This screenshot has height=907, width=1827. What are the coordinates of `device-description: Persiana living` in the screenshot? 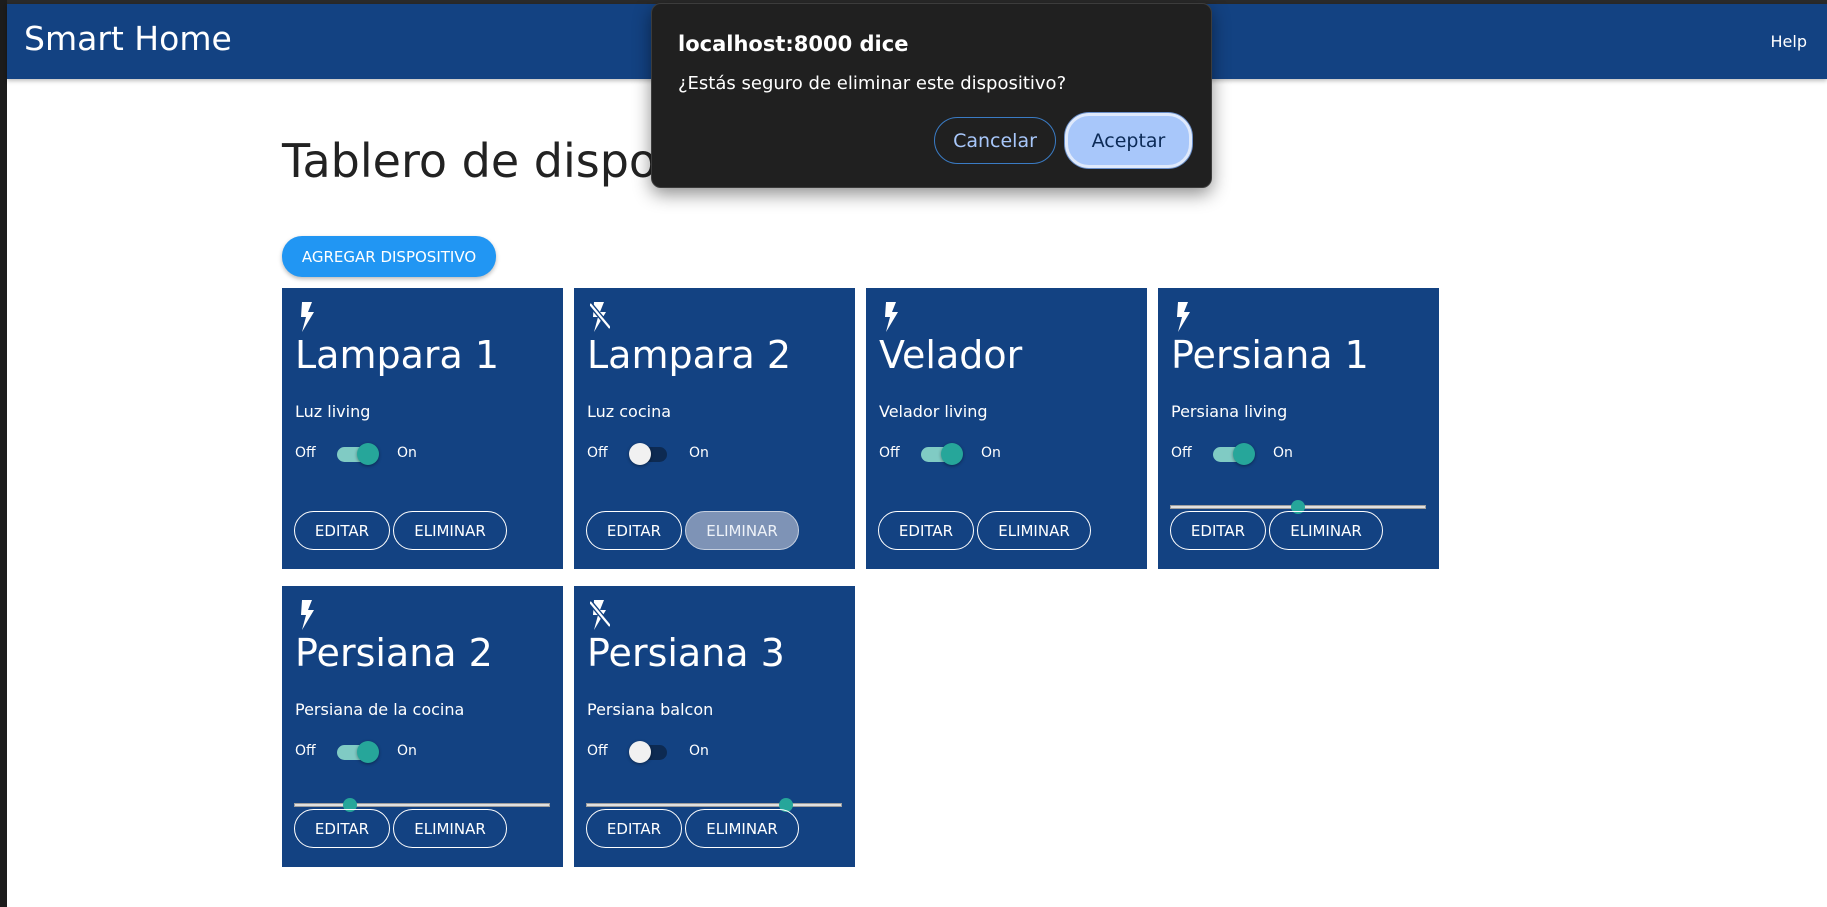 It's located at (1229, 411).